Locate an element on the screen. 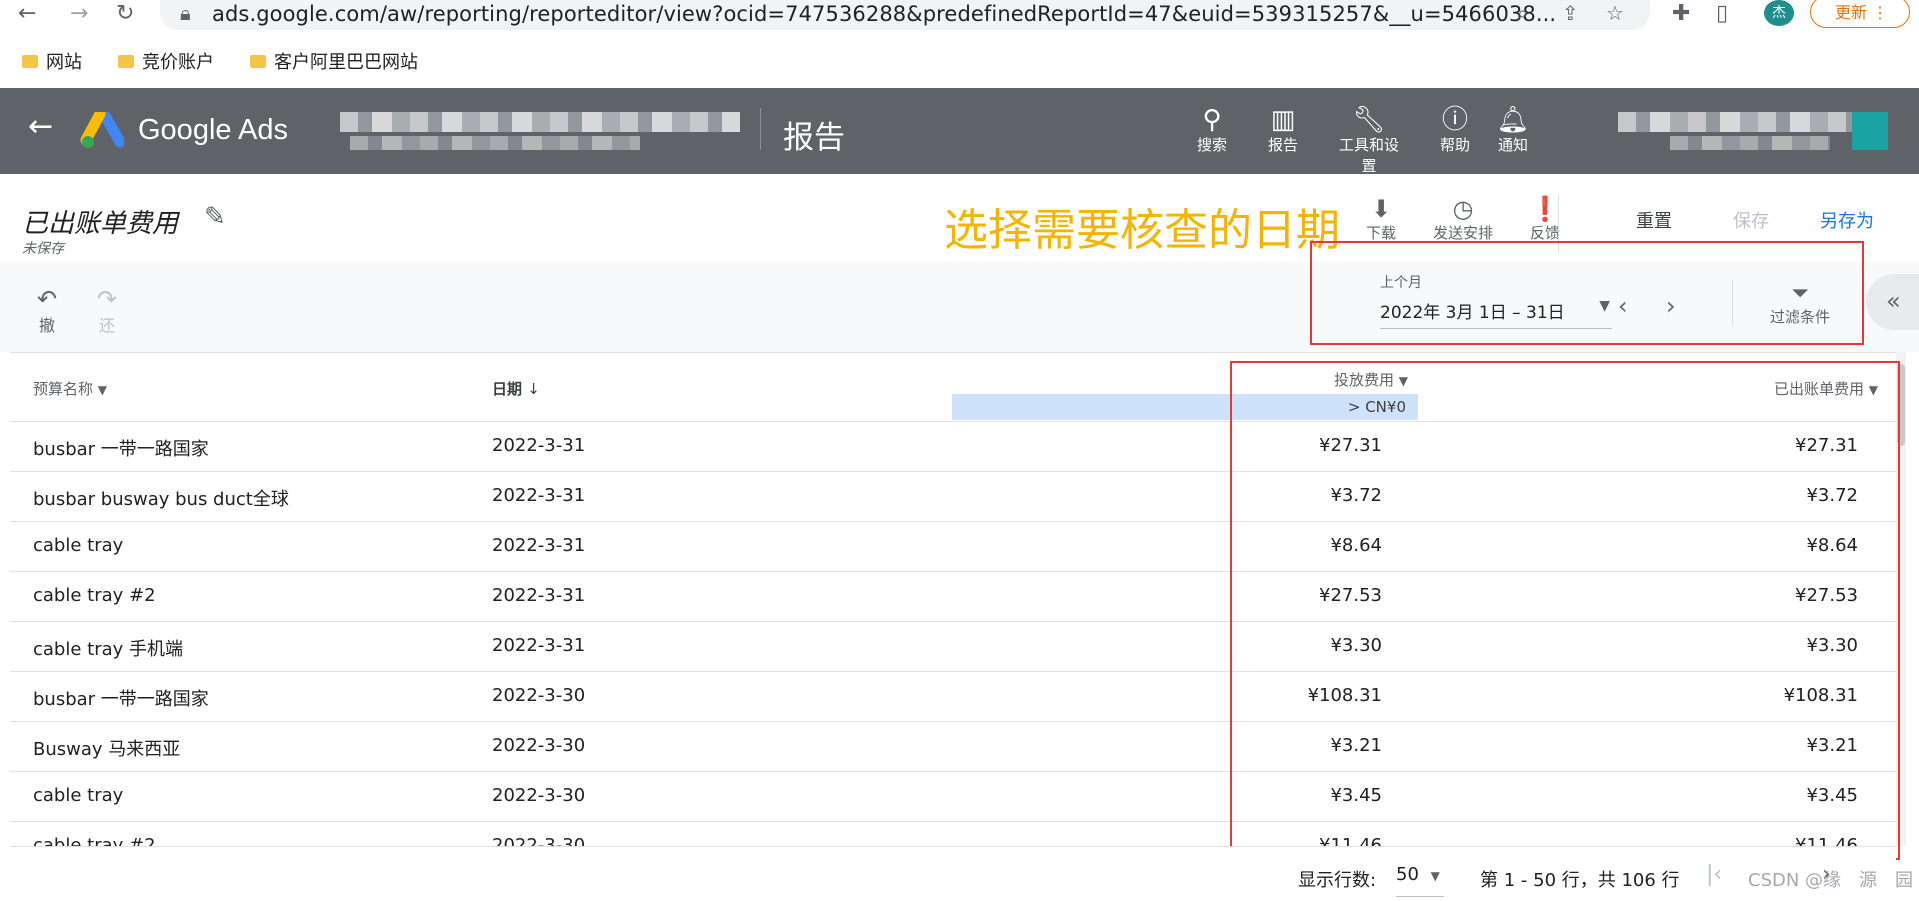 This screenshot has width=1919, height=901. logo-text: Google Ads is located at coordinates (213, 130).